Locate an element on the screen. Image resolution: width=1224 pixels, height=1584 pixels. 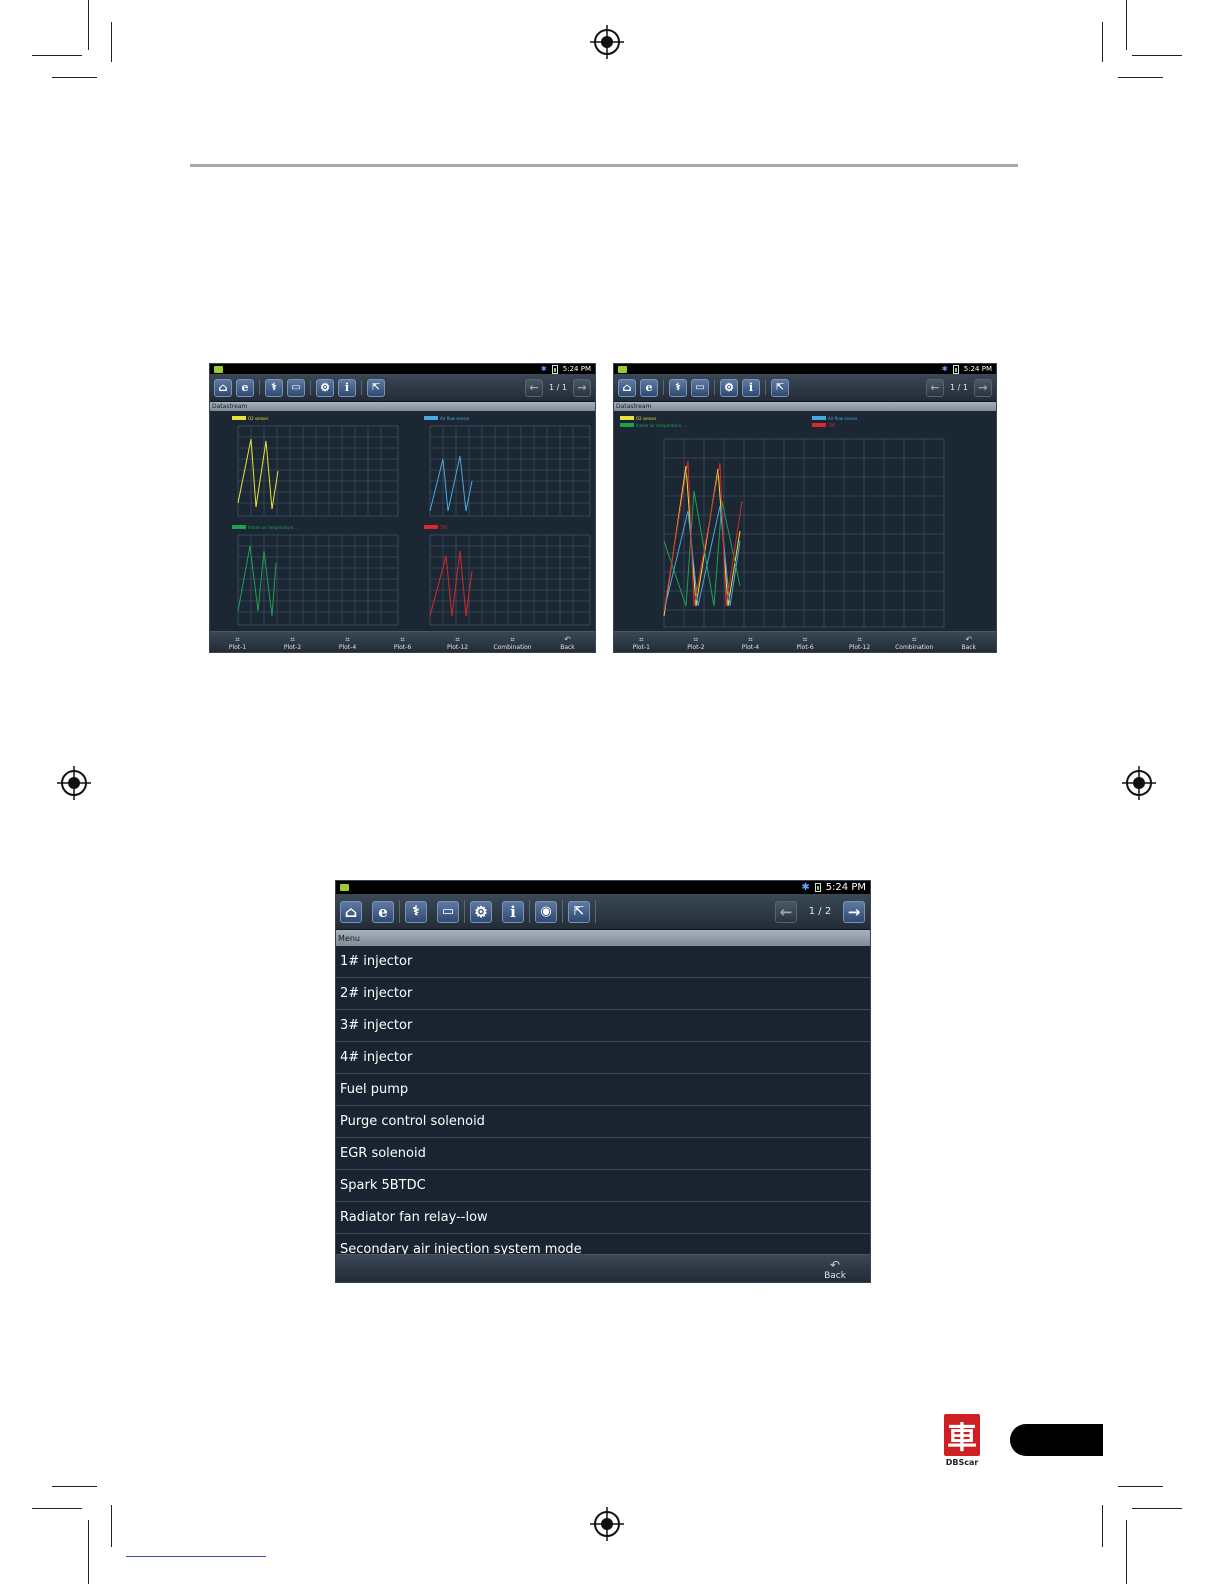
list-item: 4# injector is located at coordinates (603, 1058).